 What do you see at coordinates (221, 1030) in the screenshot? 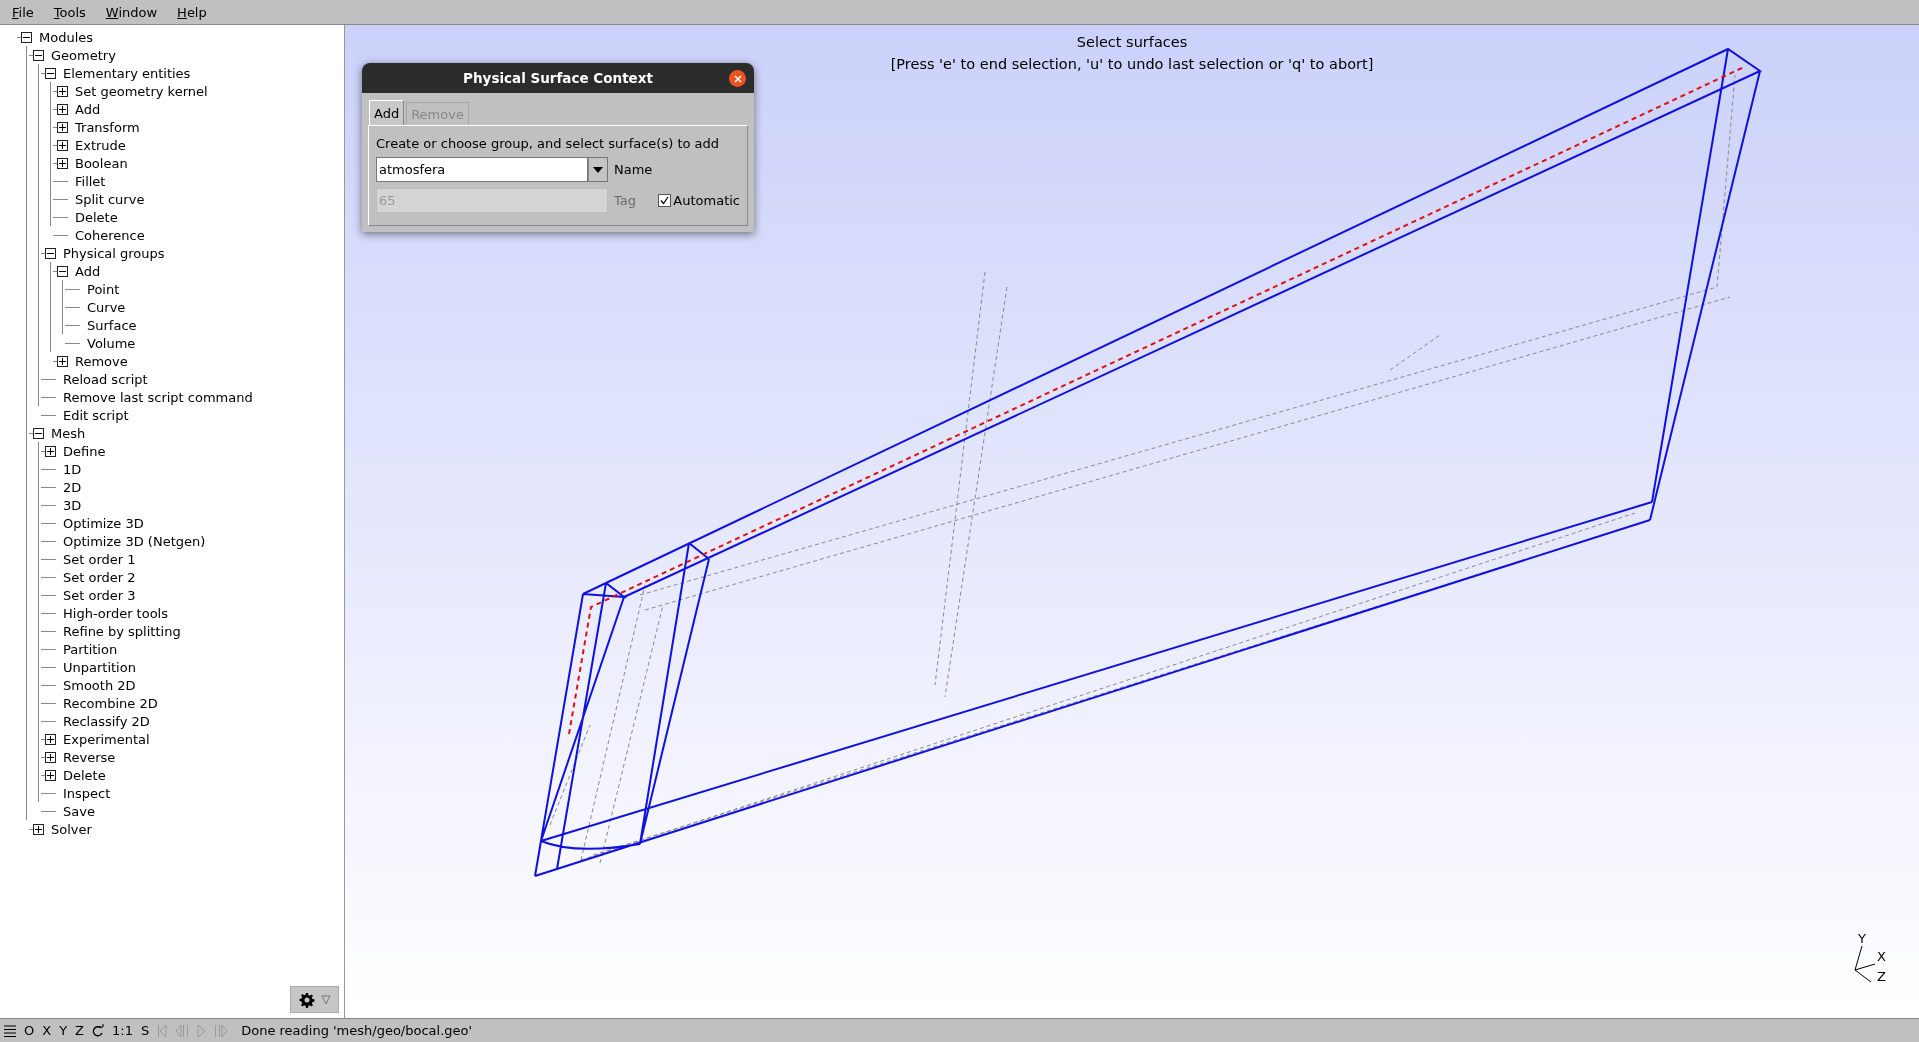
I see `step-forward-icon` at bounding box center [221, 1030].